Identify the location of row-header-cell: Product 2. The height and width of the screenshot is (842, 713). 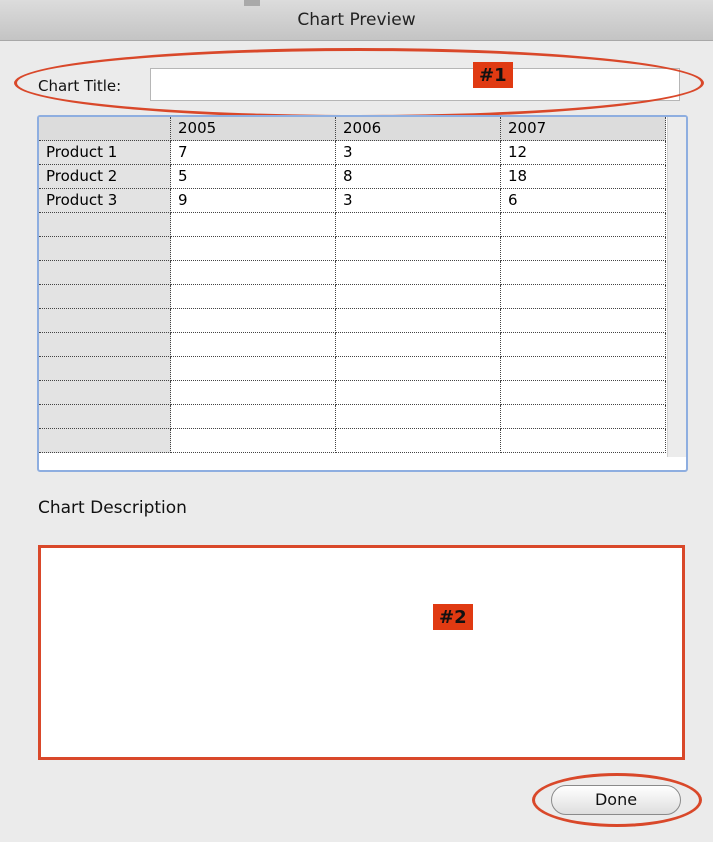
(105, 176).